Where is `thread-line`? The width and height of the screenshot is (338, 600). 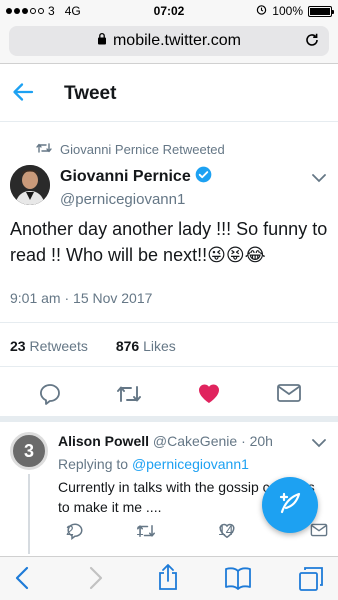 thread-line is located at coordinates (29, 514).